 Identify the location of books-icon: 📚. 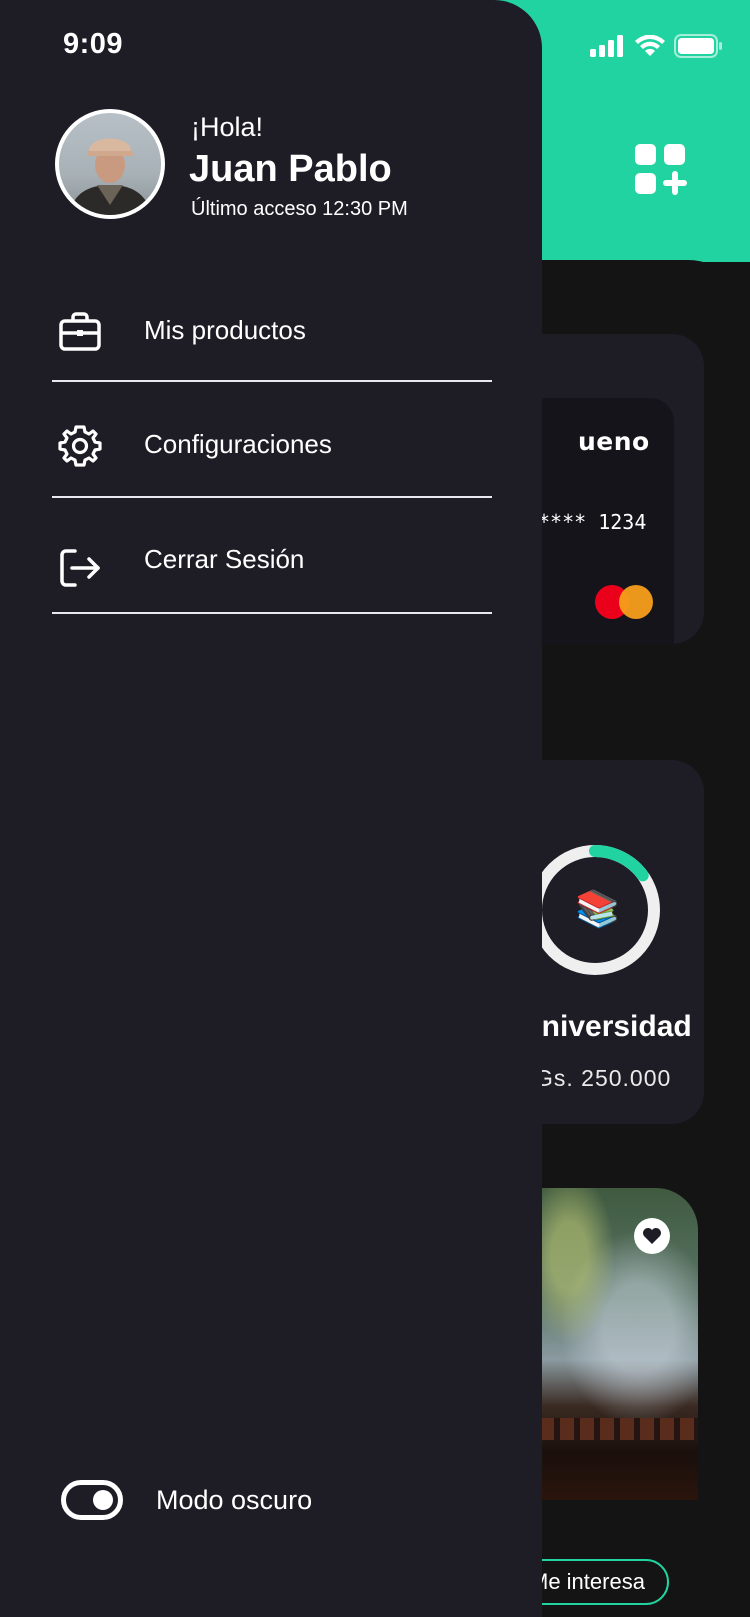
(597, 908).